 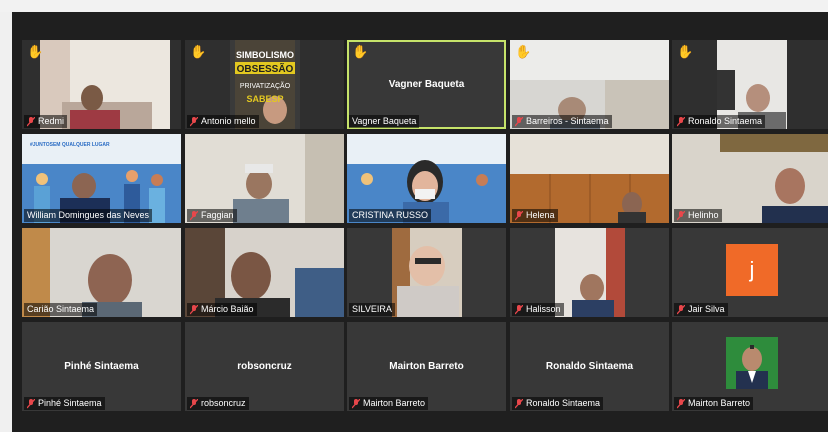 I want to click on participant-tile-mairton-2: Mairton Barreto, so click(x=750, y=366).